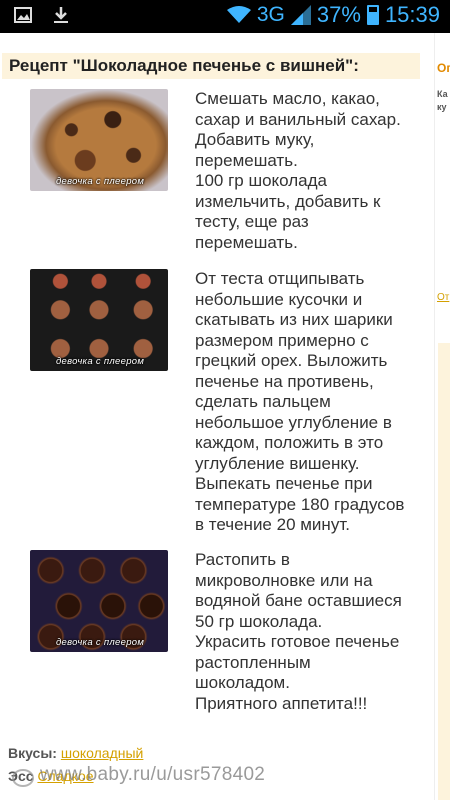 The height and width of the screenshot is (800, 450). What do you see at coordinates (211, 66) in the screenshot?
I see `recipe-title: Рецепт "Шоколадное печенье с вишней":` at bounding box center [211, 66].